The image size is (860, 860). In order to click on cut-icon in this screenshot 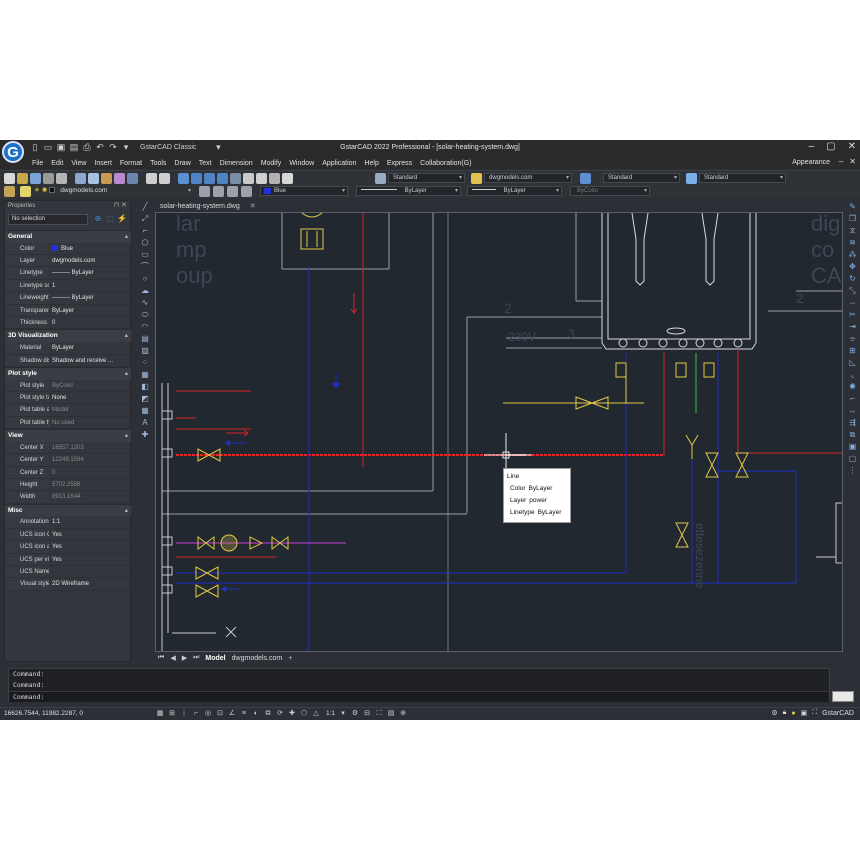, I will do `click(80, 178)`.